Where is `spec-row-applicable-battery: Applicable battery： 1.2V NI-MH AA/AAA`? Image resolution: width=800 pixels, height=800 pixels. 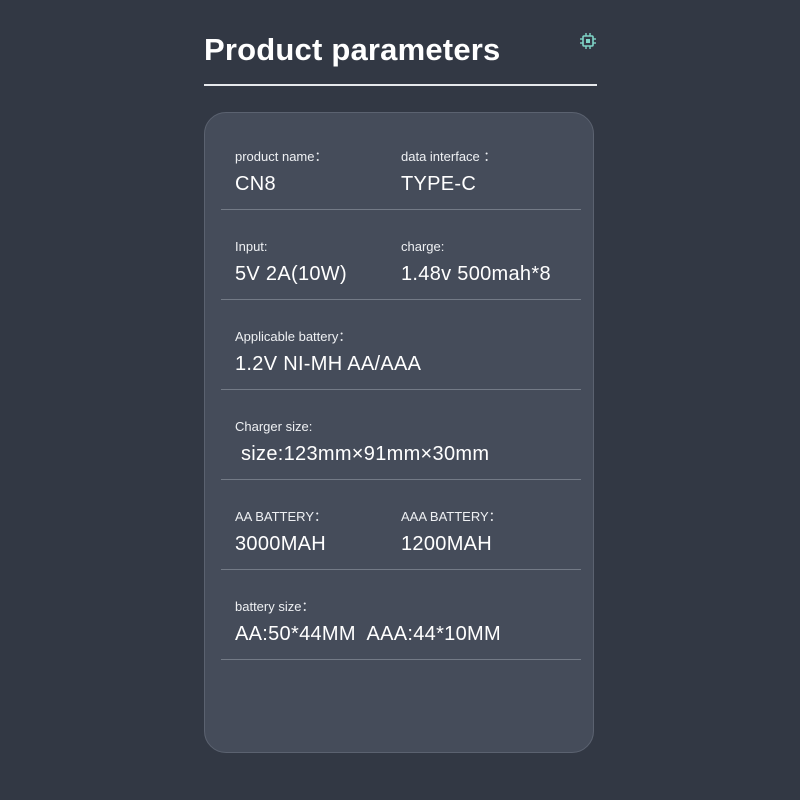 spec-row-applicable-battery: Applicable battery： 1.2V NI-MH AA/AAA is located at coordinates (401, 345).